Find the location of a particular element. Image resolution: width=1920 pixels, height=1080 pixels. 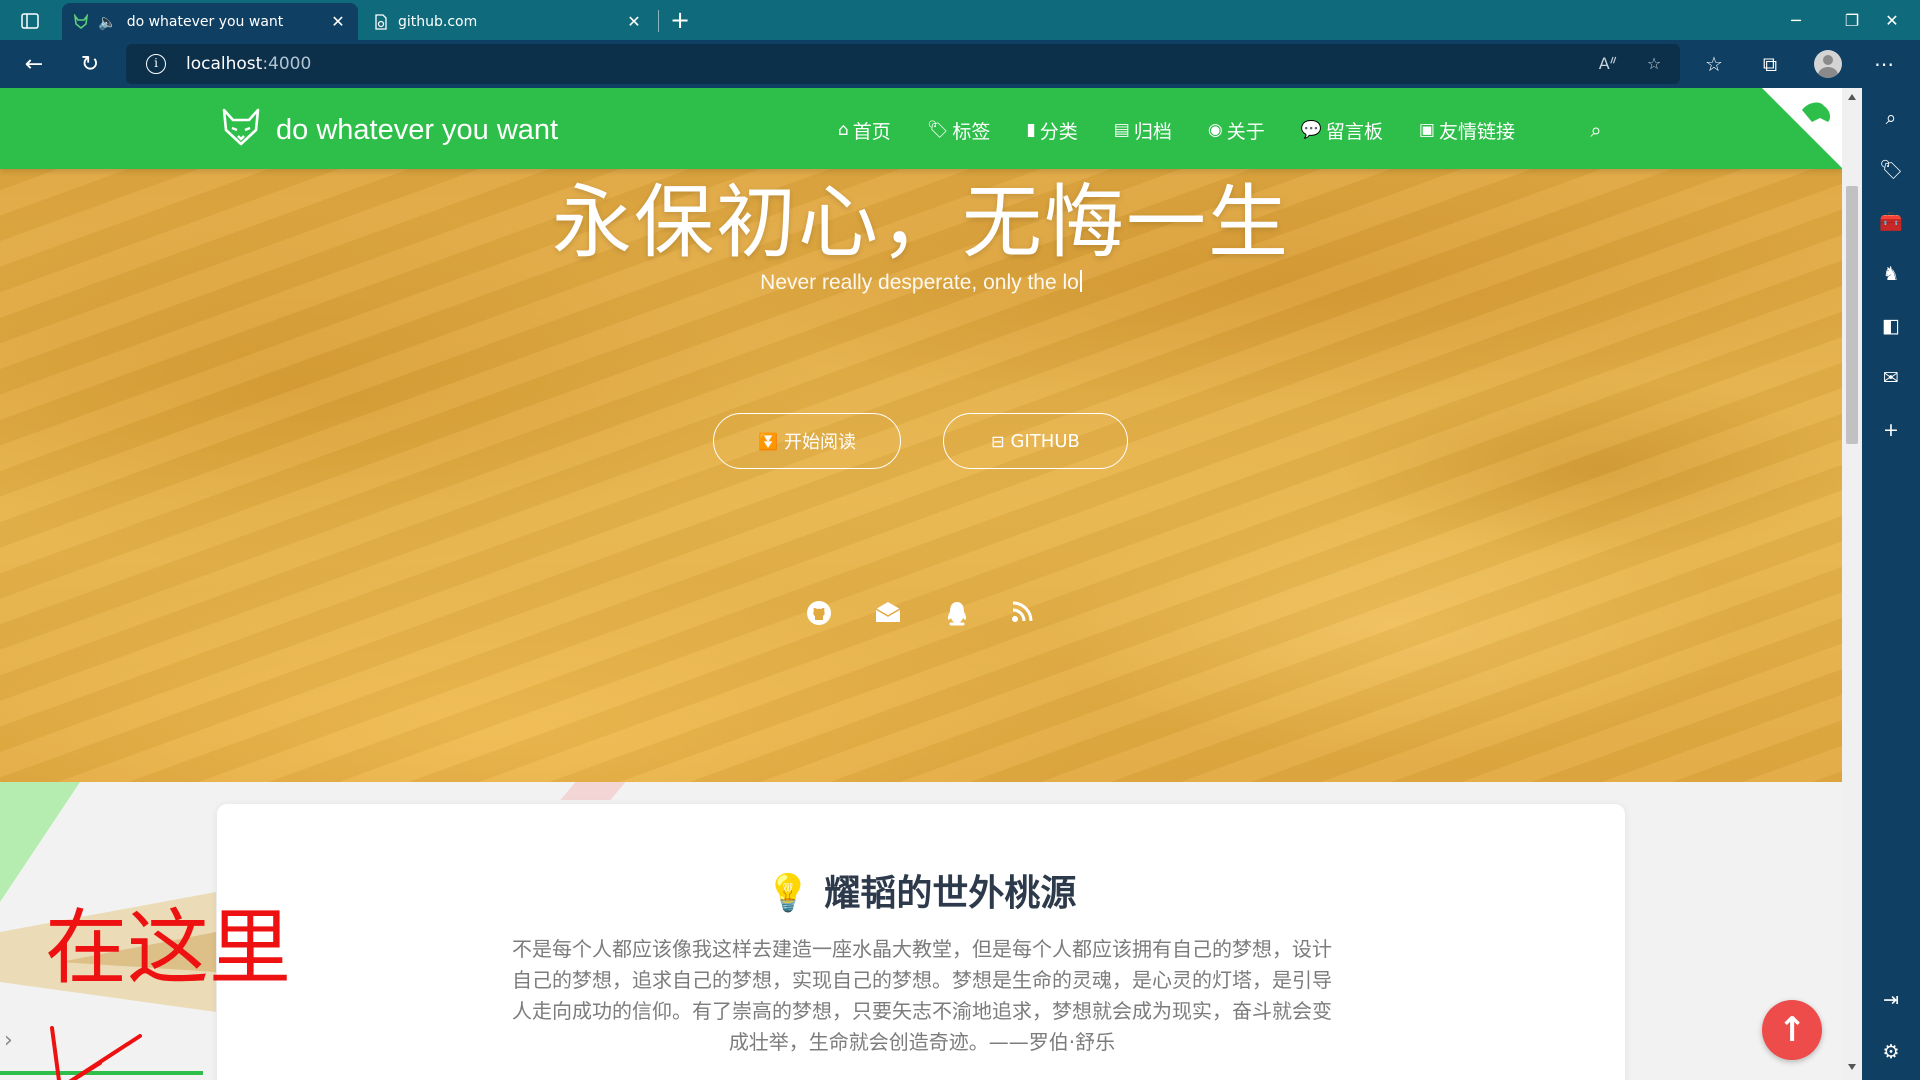

svg-text: 在这里 is located at coordinates (168, 948).